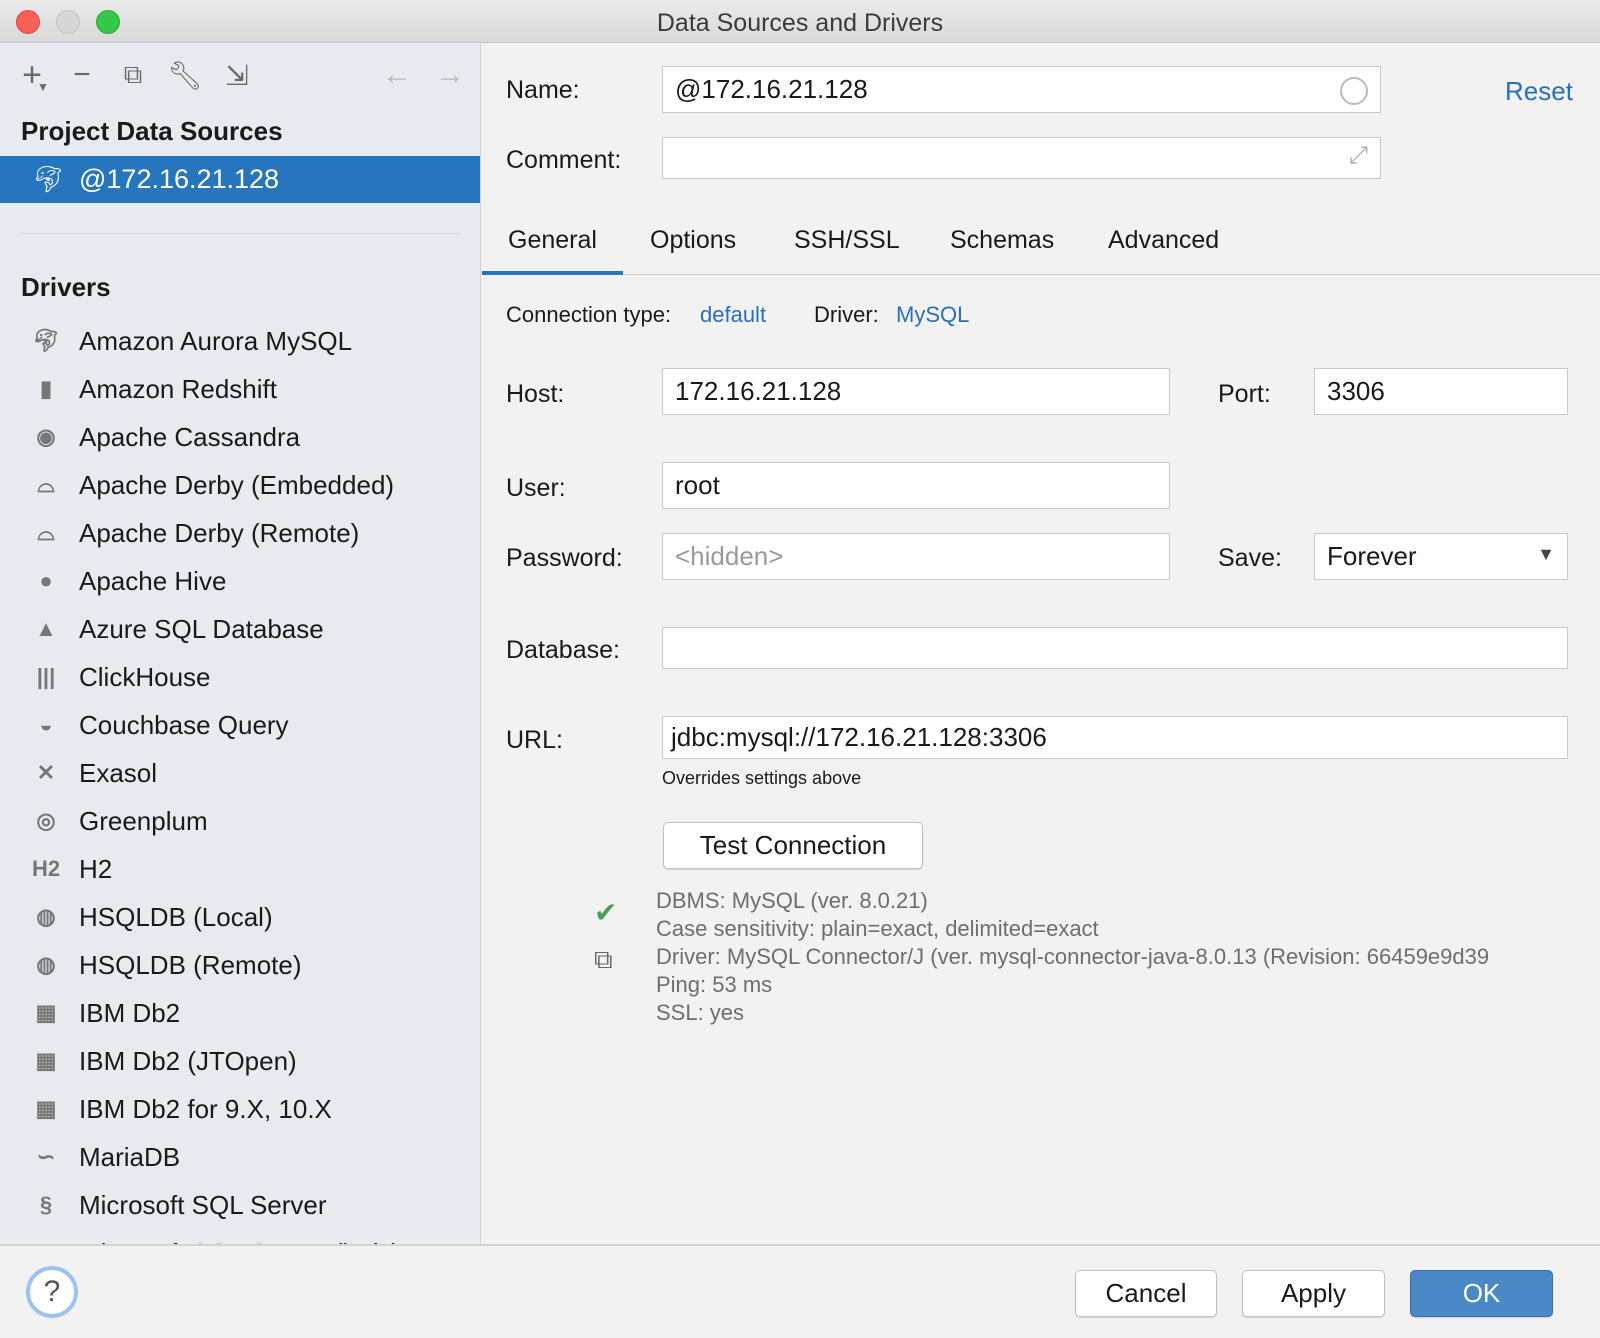  Describe the element at coordinates (46, 772) in the screenshot. I see `x-icon: ✕` at that location.